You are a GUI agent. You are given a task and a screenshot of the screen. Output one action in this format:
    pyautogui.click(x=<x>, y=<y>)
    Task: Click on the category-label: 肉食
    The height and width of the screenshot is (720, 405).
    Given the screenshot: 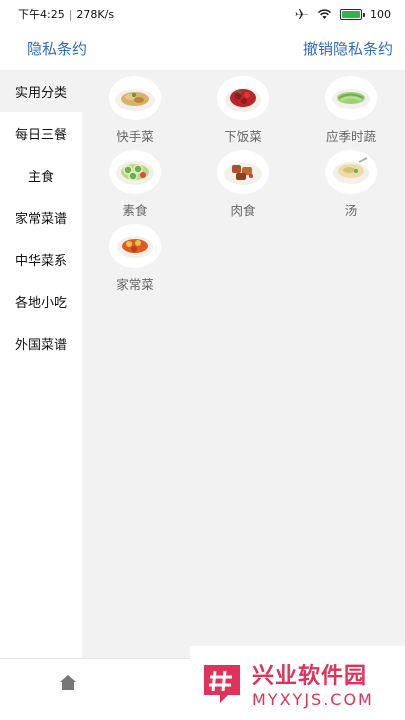 What is the action you would take?
    pyautogui.click(x=243, y=210)
    